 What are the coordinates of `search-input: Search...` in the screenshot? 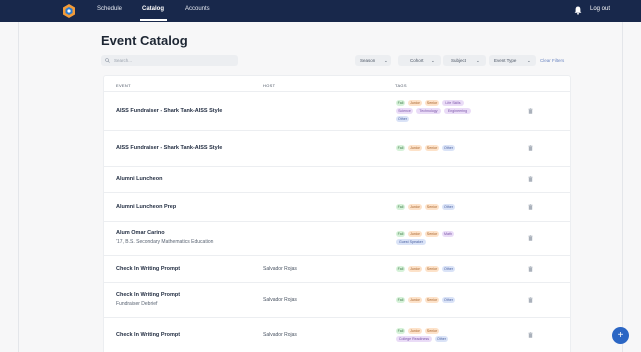 It's located at (169, 60).